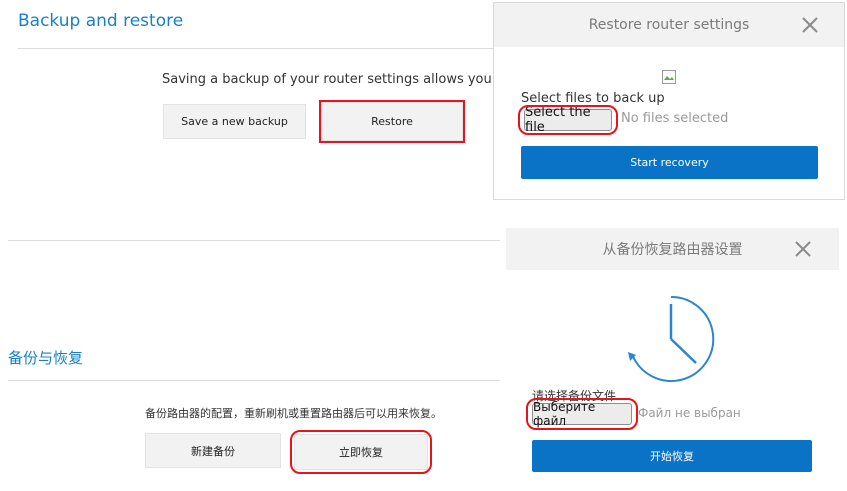 The width and height of the screenshot is (847, 491). I want to click on select-file-highlight, so click(568, 120).